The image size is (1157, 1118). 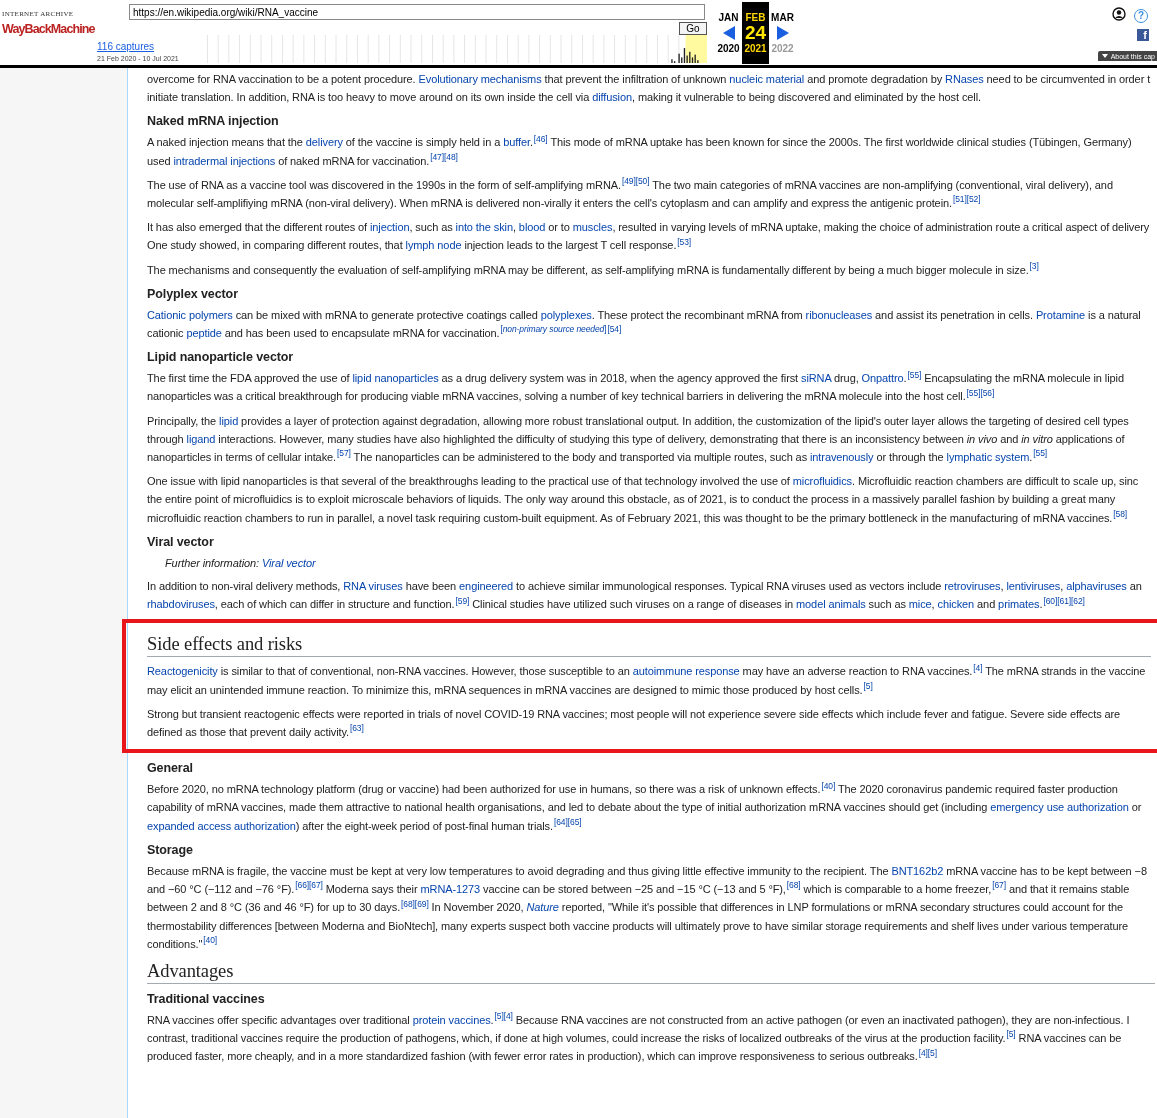 What do you see at coordinates (1064, 600) in the screenshot?
I see `citation-link: [60][61][62]` at bounding box center [1064, 600].